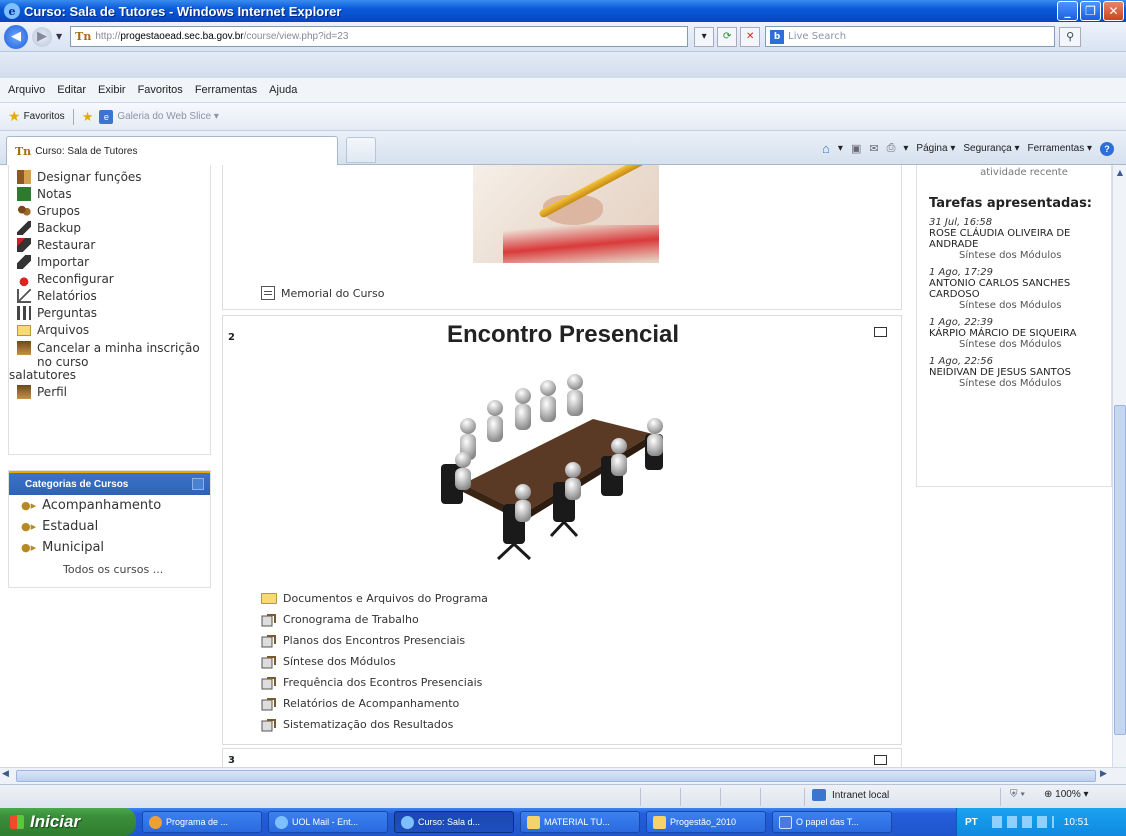 Image resolution: width=1126 pixels, height=836 pixels. What do you see at coordinates (706, 822) in the screenshot?
I see `taskbar-item: Progestão_2010` at bounding box center [706, 822].